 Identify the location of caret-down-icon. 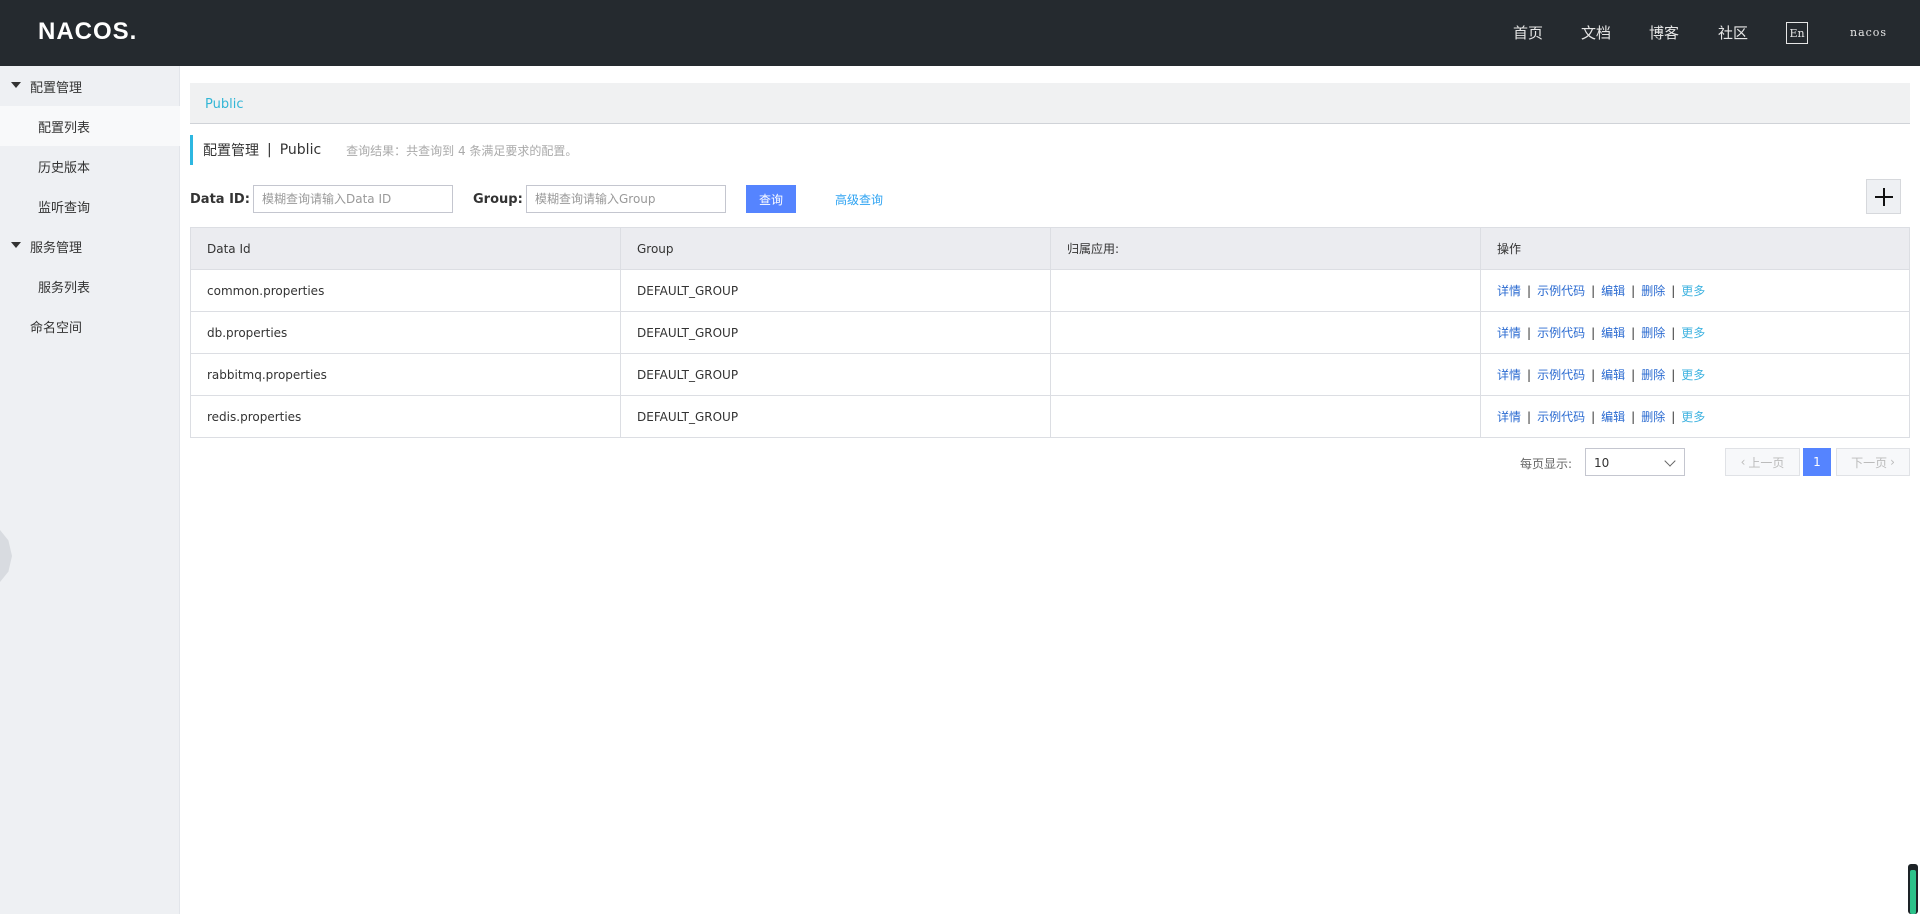
(16, 245).